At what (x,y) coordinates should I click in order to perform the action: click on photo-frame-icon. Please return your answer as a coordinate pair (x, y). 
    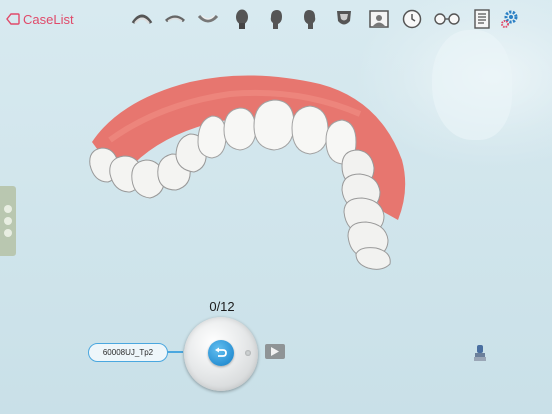
    Looking at the image, I should click on (379, 19).